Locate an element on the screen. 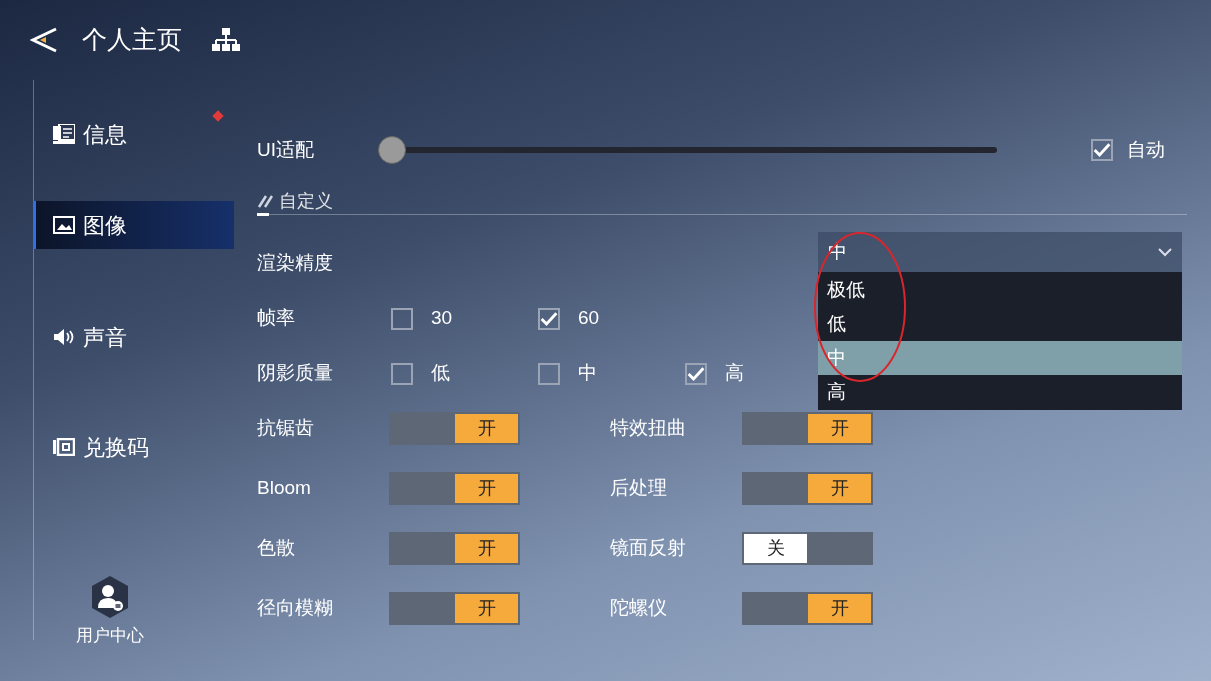 This screenshot has width=1211, height=681. checkbox-label: 高 is located at coordinates (734, 373).